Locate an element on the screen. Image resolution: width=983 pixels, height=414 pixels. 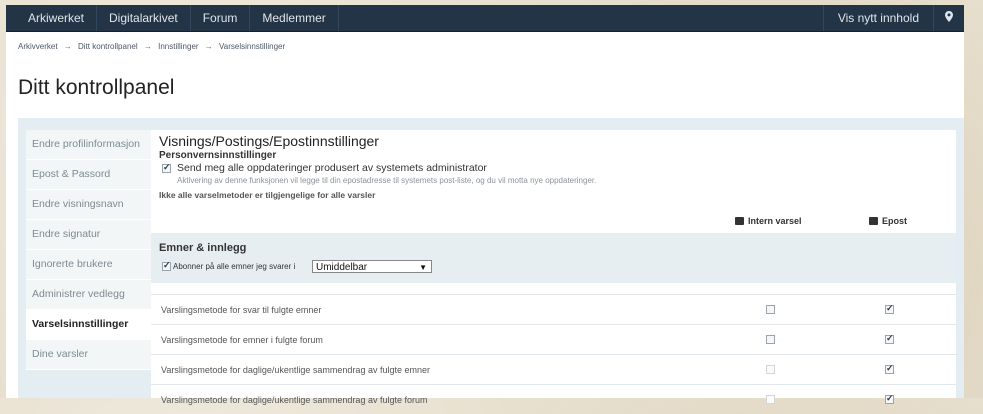
show-new-content-link: Vis nytt innhold is located at coordinates (877, 18).